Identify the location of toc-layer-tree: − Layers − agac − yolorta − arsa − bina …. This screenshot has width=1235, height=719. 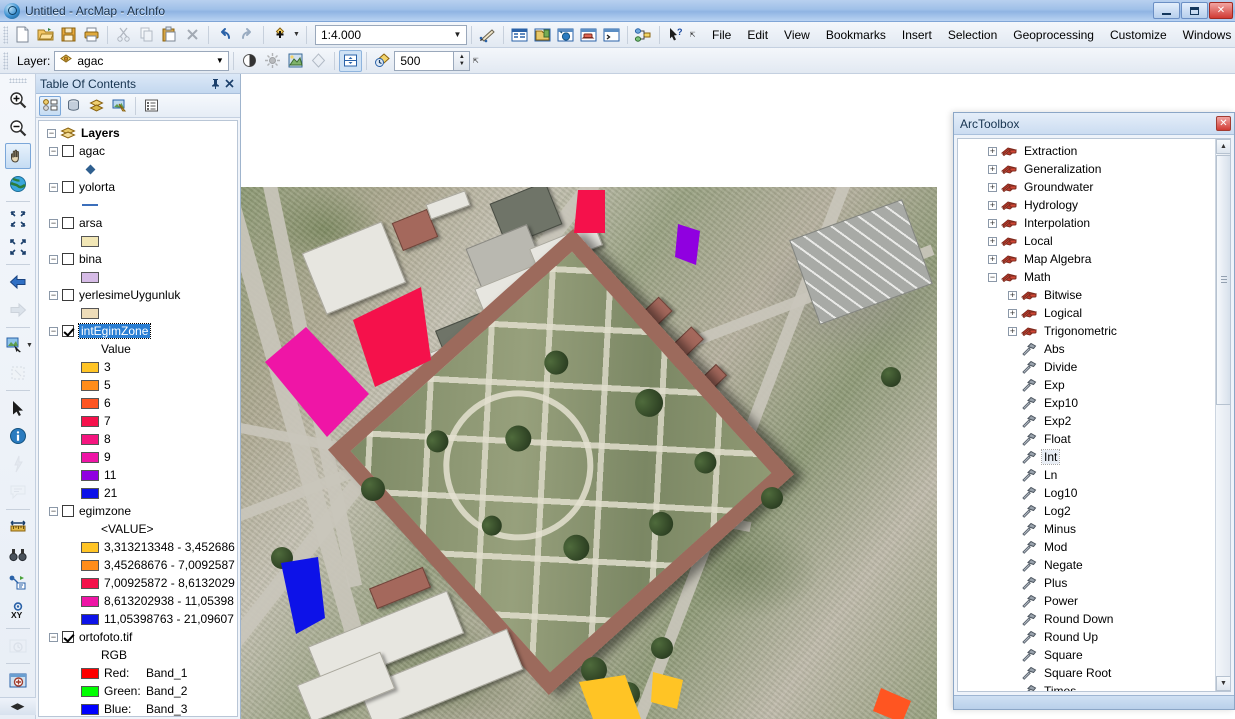
(138, 418).